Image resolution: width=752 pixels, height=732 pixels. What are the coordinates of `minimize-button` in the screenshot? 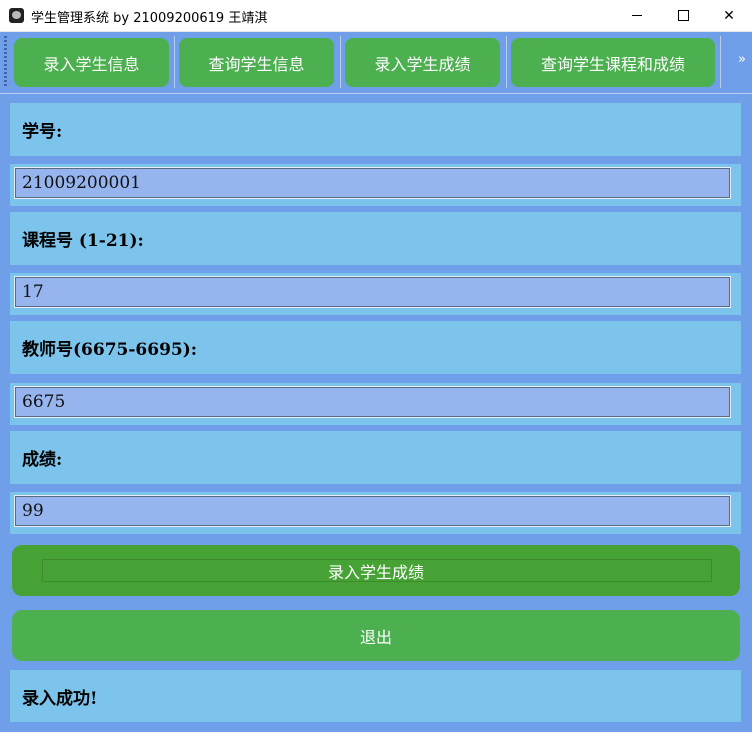 It's located at (637, 15).